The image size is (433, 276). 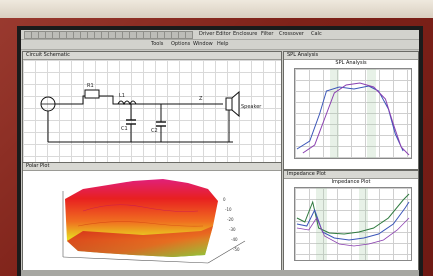 I want to click on label-r1: R1, so click(x=90, y=86).